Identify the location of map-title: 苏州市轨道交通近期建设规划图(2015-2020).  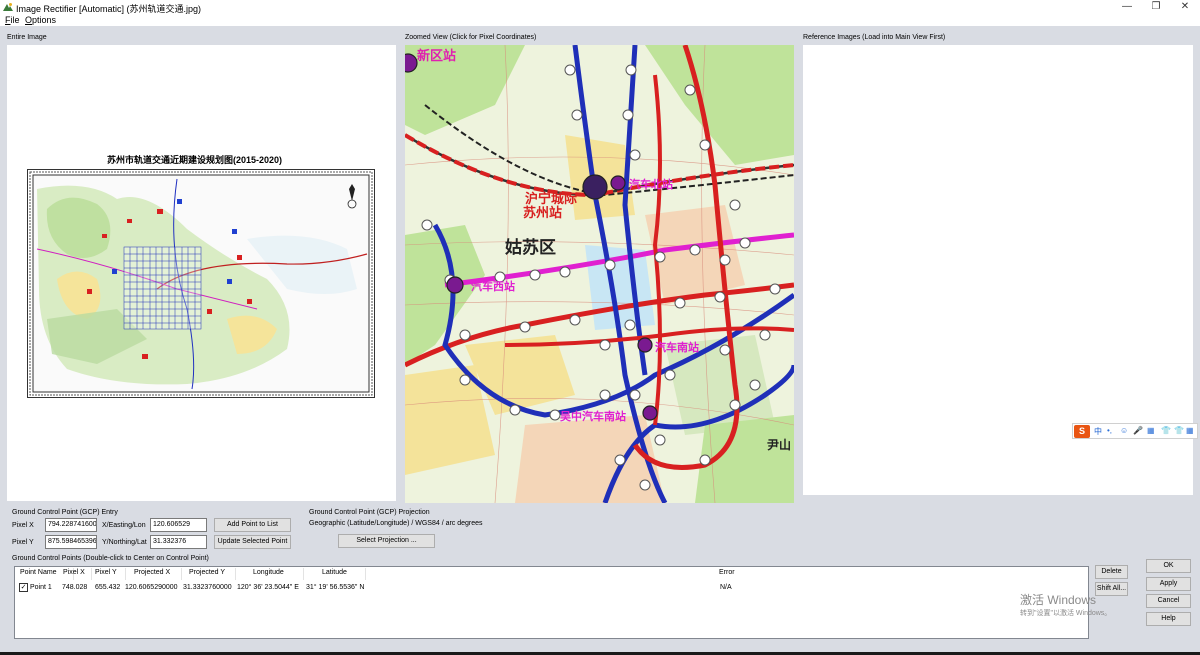
(195, 160).